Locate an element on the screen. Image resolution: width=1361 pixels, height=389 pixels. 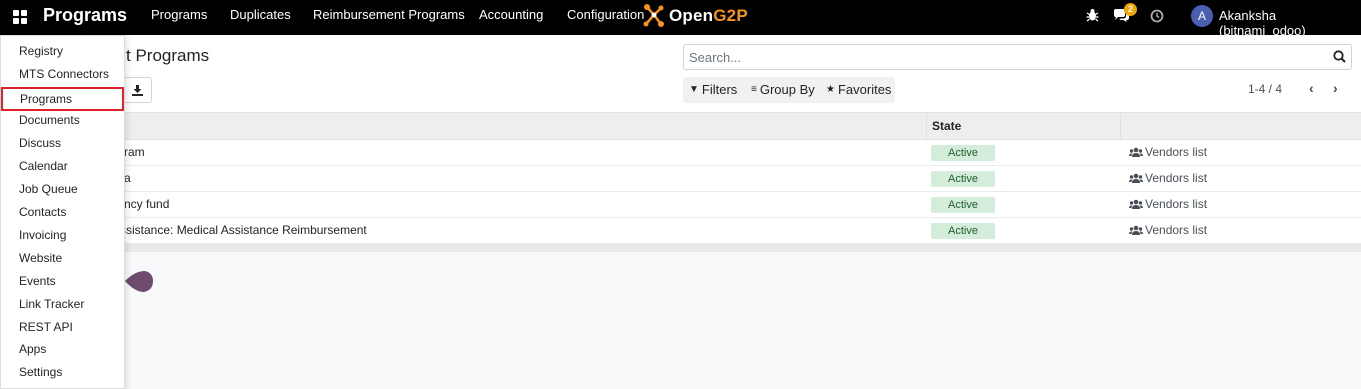
logo-text-open: Open is located at coordinates (691, 15).